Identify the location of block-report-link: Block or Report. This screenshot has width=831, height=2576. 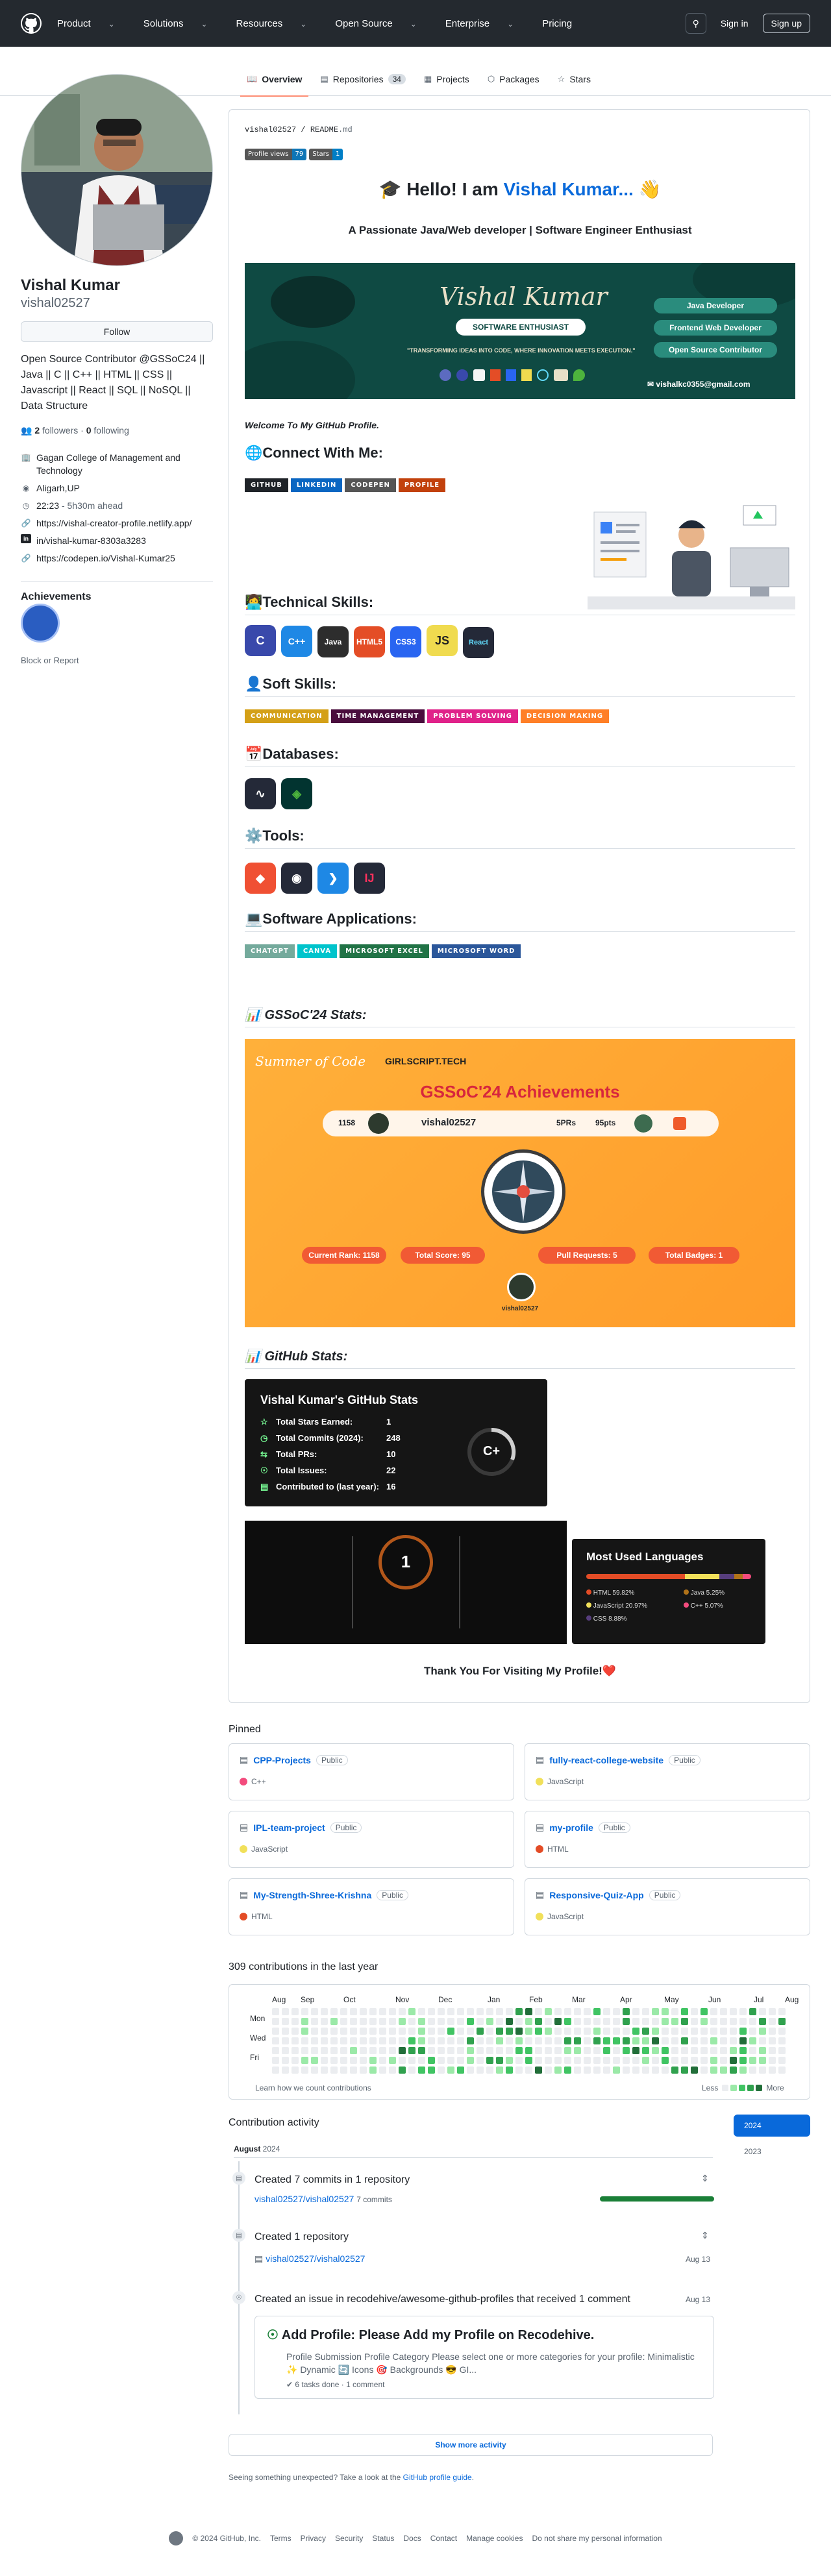
(50, 660).